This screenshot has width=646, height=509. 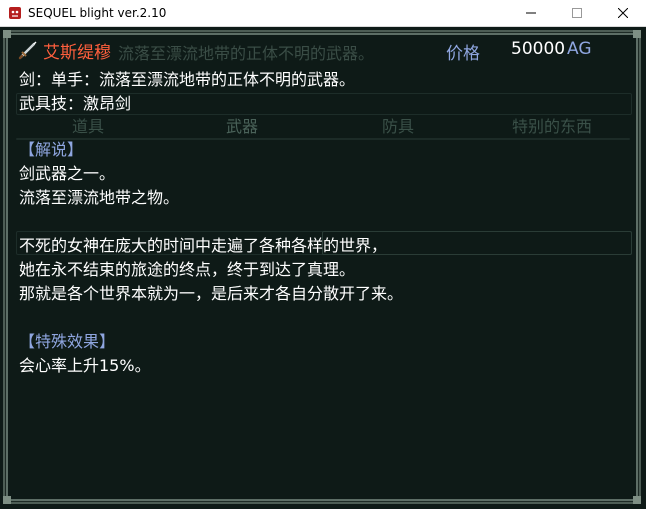 I want to click on item-header: 艾斯缇穆, so click(x=64, y=50).